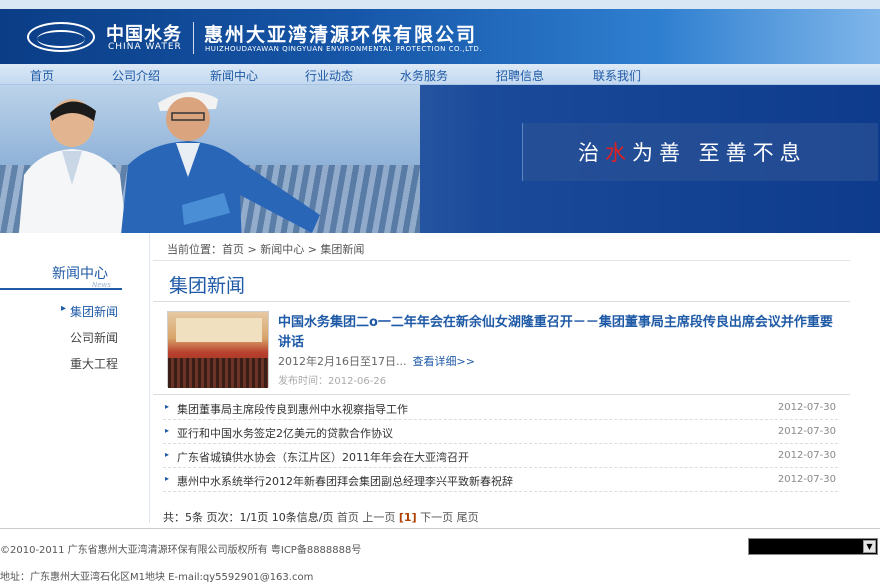  What do you see at coordinates (94, 363) in the screenshot?
I see `sidebar-item-major-projects: 重大工程` at bounding box center [94, 363].